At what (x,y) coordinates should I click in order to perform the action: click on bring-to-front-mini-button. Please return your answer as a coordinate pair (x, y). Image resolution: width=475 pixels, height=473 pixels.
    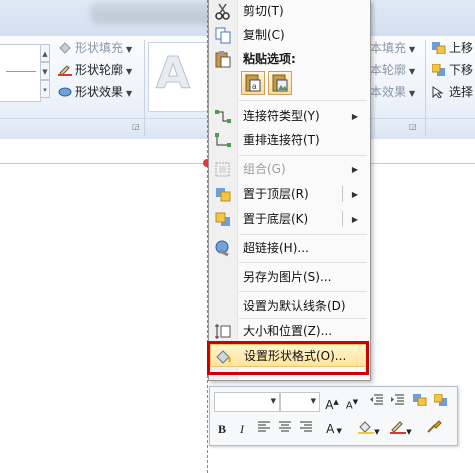
    Looking at the image, I should click on (420, 402).